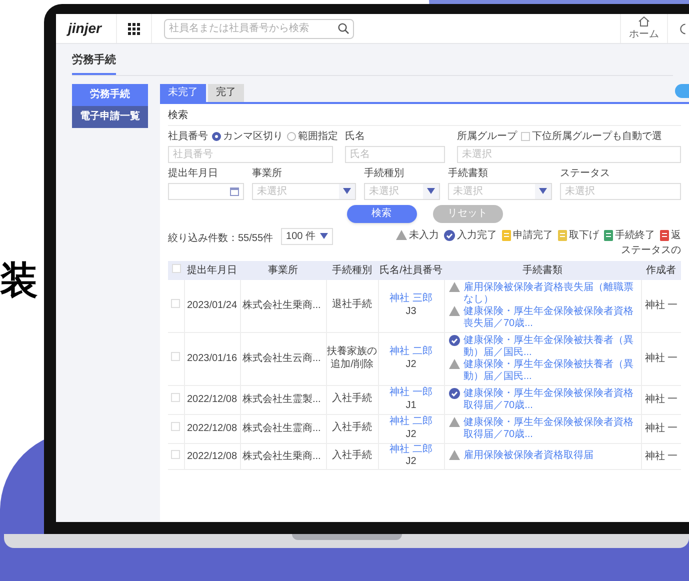 This screenshot has height=581, width=689. I want to click on legend-label: 入力完了, so click(477, 235).